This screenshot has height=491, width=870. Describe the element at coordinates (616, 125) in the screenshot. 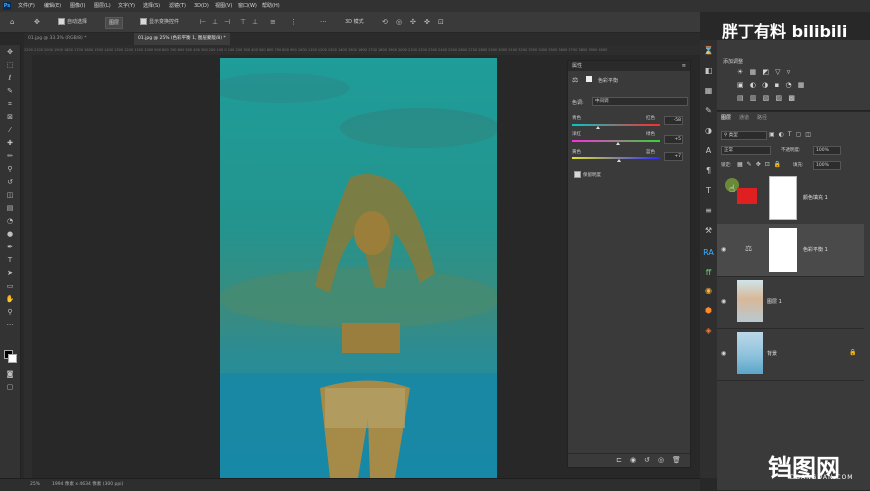

I see `cyan-red-slider` at that location.